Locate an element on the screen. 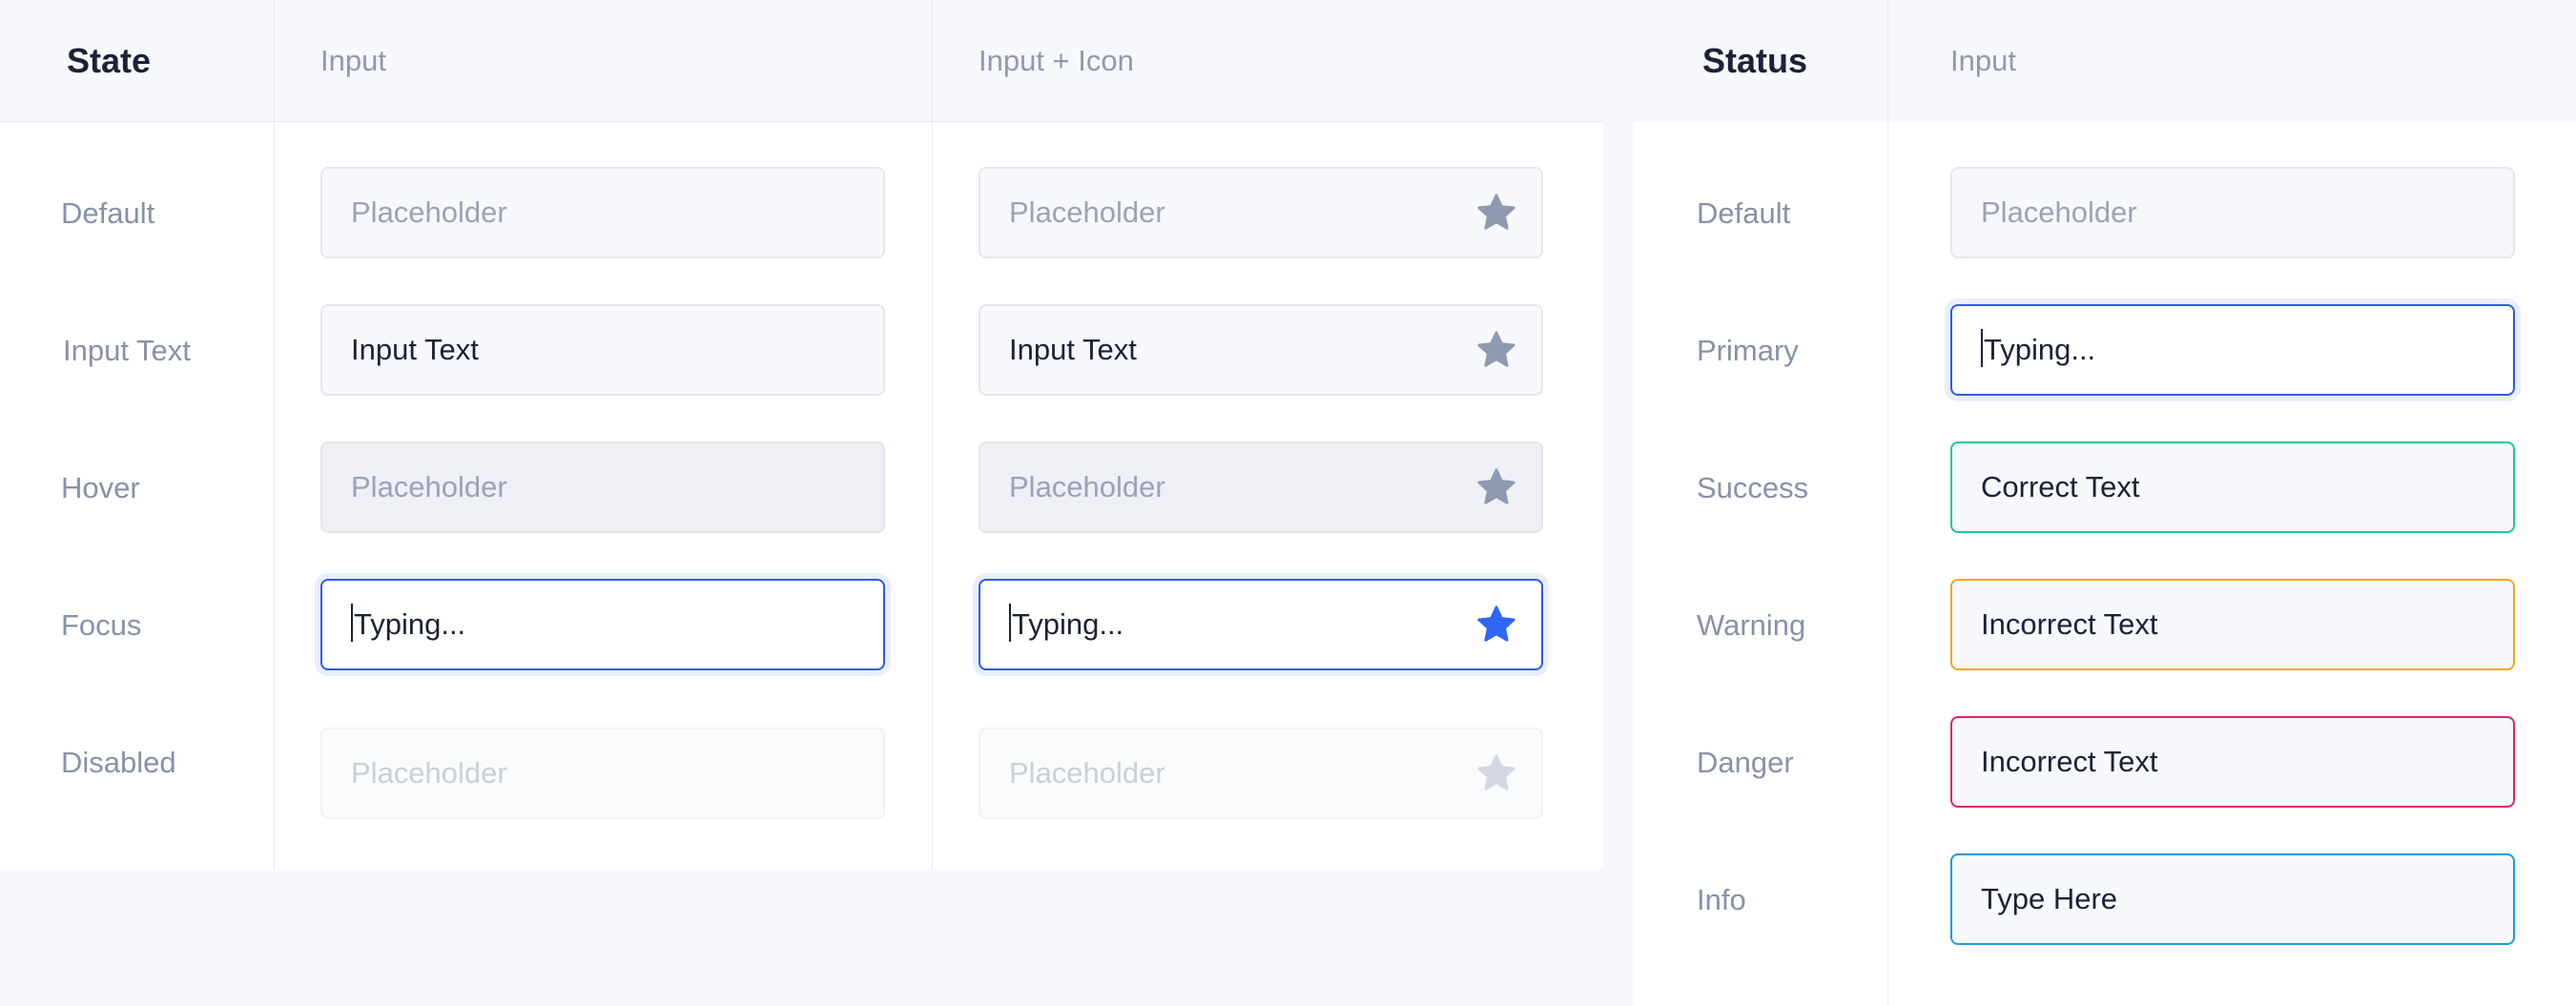 The width and height of the screenshot is (2576, 1006). row-label-input-text: Input Text is located at coordinates (127, 350).